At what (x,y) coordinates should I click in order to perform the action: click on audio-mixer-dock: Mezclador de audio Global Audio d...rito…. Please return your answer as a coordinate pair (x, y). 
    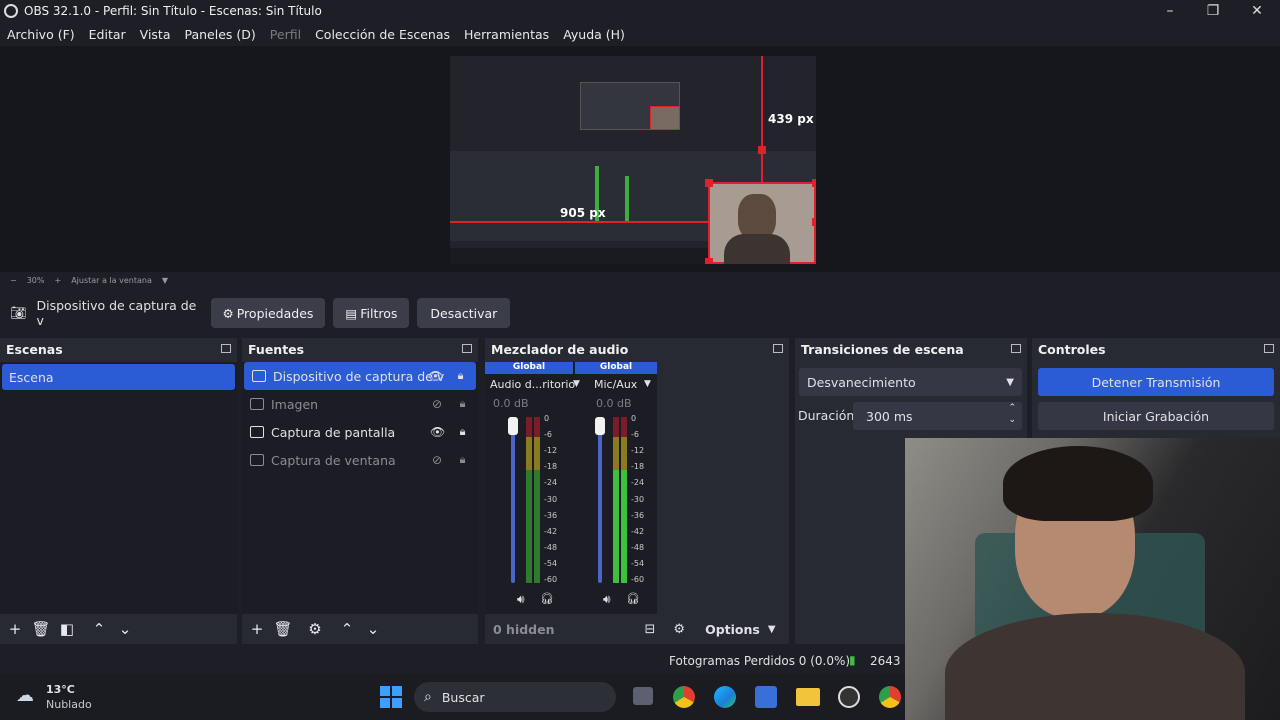
    Looking at the image, I should click on (637, 491).